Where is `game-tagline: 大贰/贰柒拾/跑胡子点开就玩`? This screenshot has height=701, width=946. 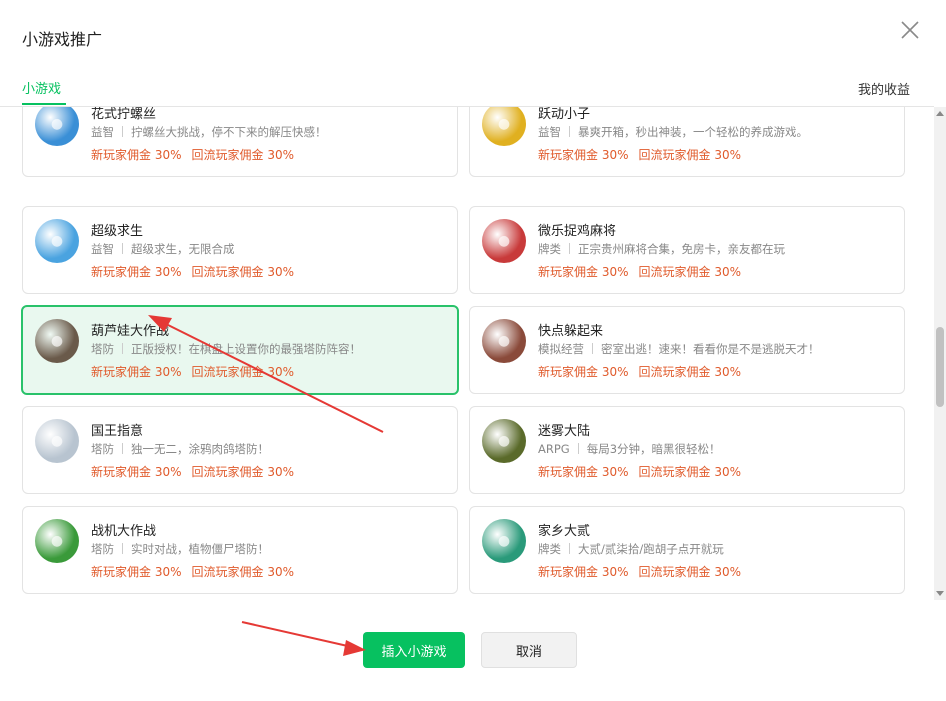 game-tagline: 大贰/贰柒拾/跑胡子点开就玩 is located at coordinates (651, 549).